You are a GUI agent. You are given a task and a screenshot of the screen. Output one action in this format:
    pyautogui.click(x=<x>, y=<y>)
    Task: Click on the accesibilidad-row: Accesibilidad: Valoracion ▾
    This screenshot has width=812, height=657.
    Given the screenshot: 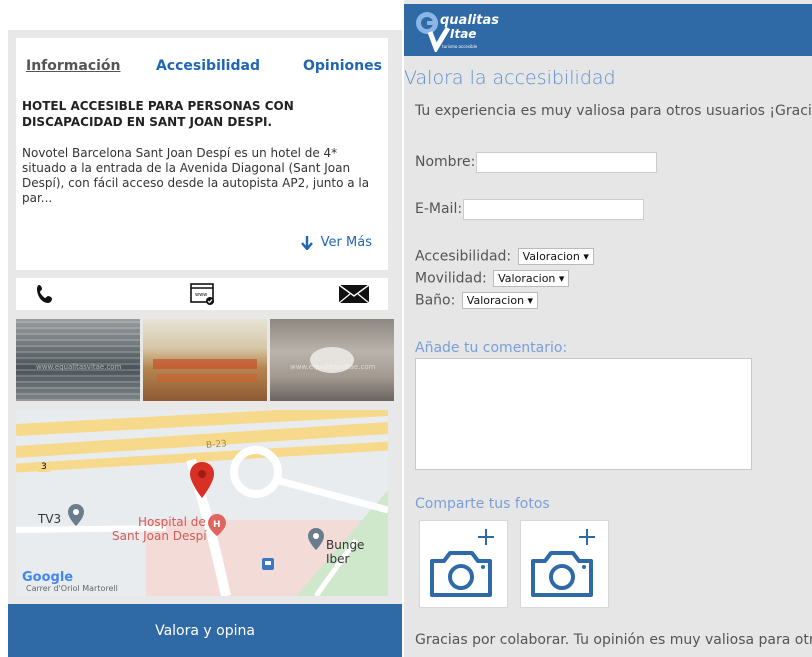 What is the action you would take?
    pyautogui.click(x=504, y=256)
    